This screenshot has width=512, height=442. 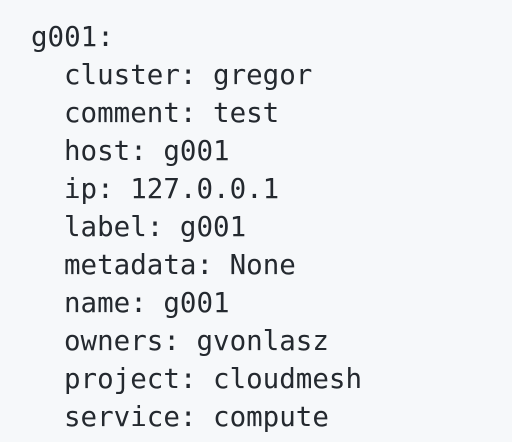 What do you see at coordinates (246, 113) in the screenshot?
I see `property-value: test` at bounding box center [246, 113].